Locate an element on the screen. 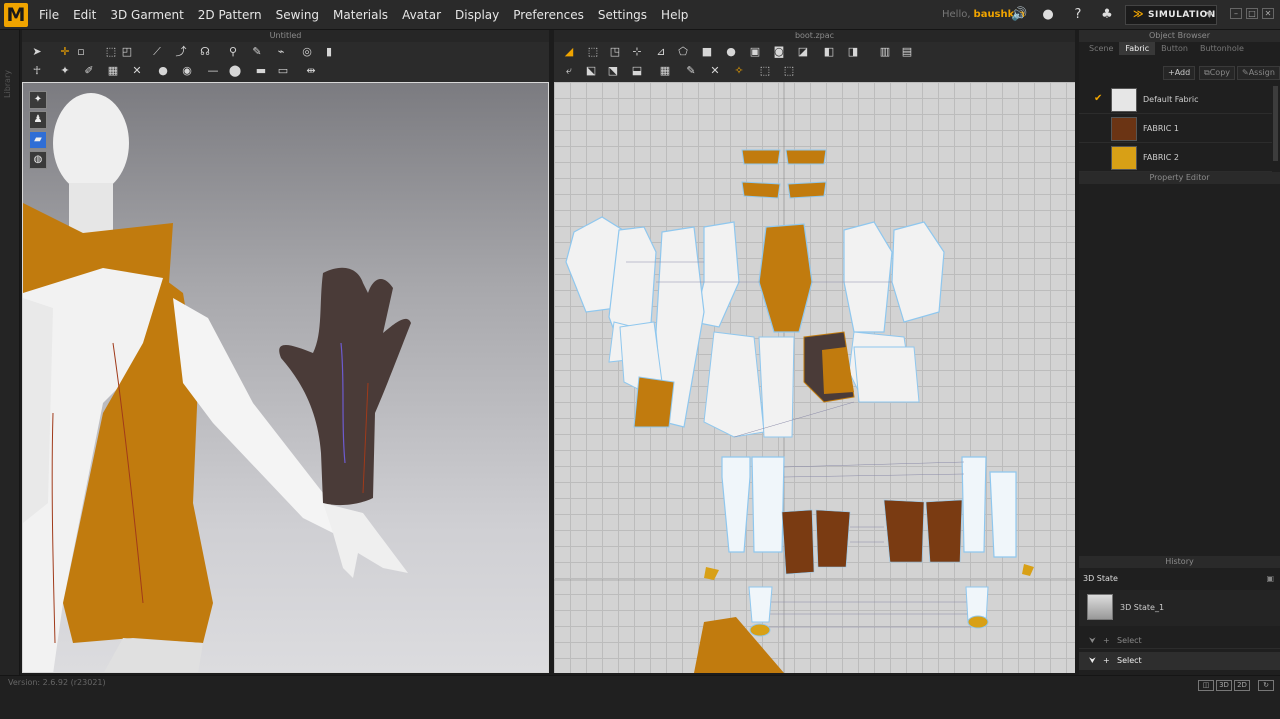 Image resolution: width=1280 pixels, height=719 pixels. buttonhole-icon: ◉ is located at coordinates (187, 71).